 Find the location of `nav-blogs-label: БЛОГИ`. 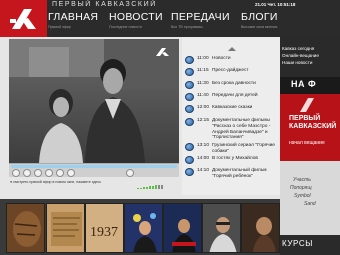

nav-blogs-label: БЛОГИ is located at coordinates (259, 17).